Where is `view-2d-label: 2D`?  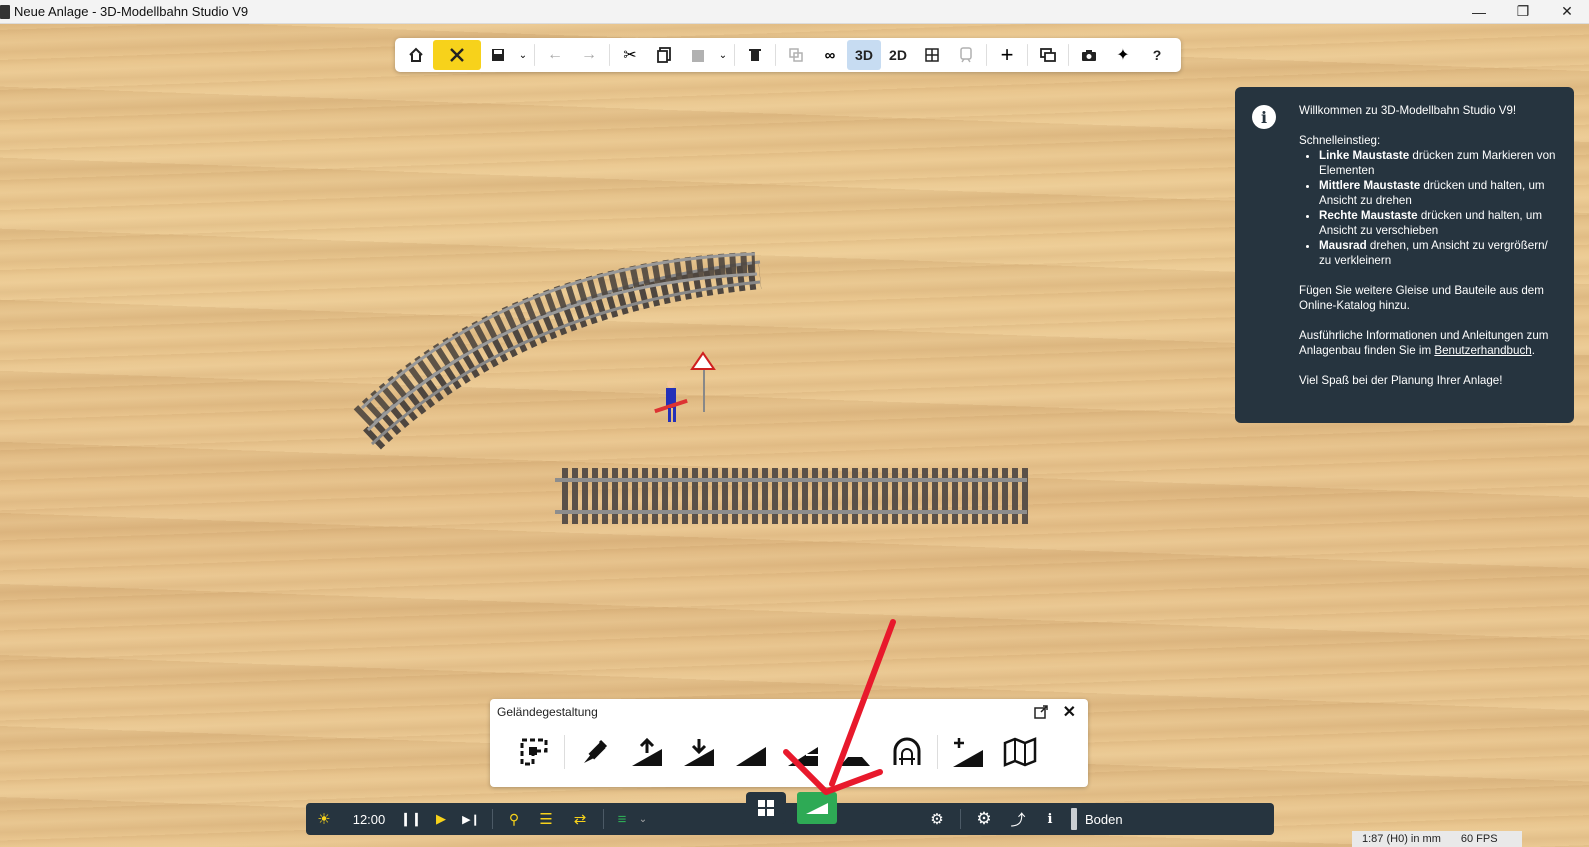 view-2d-label: 2D is located at coordinates (898, 55).